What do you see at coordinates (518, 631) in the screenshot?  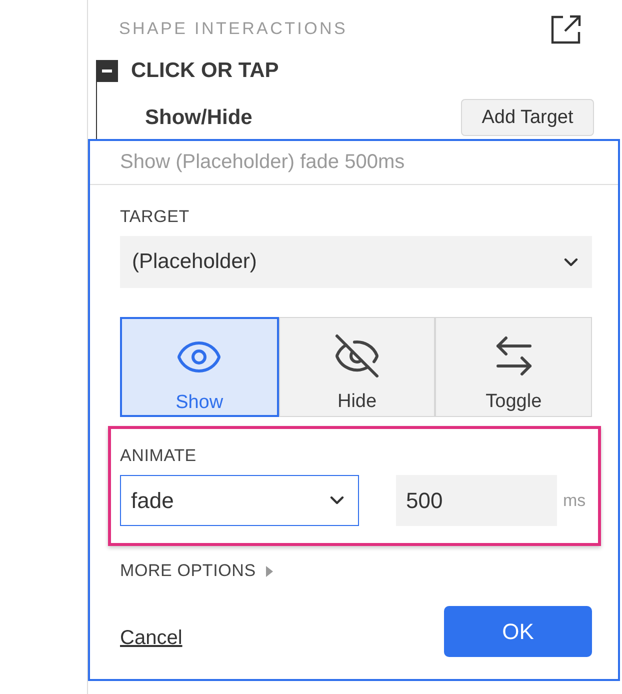 I see `ok-button: OK` at bounding box center [518, 631].